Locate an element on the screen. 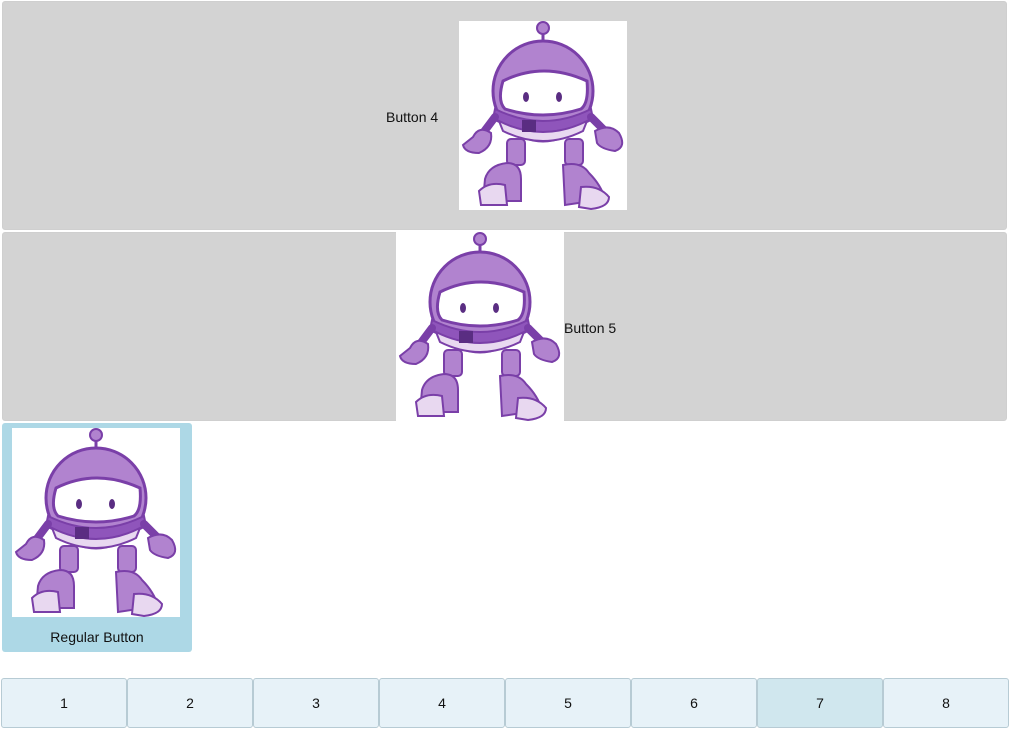  tab-1: 1 is located at coordinates (64, 703).